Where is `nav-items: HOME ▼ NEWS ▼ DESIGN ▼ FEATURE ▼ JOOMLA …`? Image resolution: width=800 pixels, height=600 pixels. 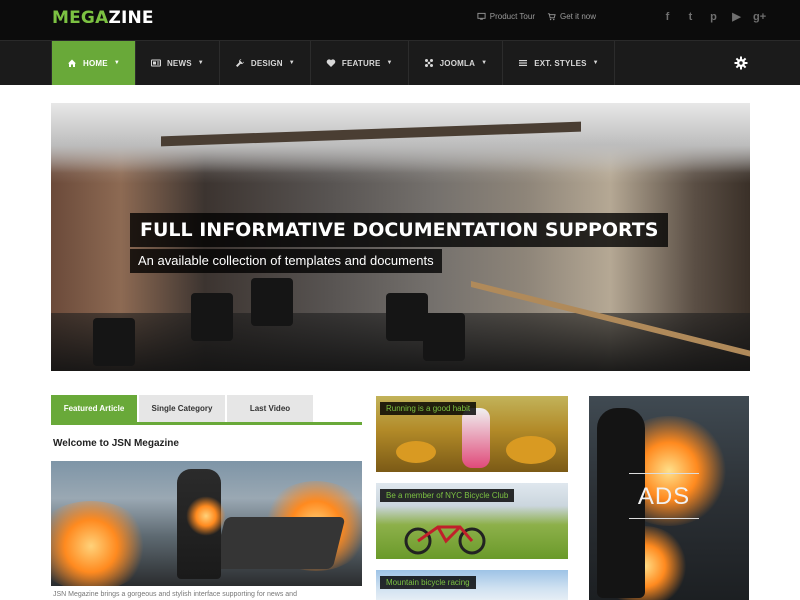 nav-items: HOME ▼ NEWS ▼ DESIGN ▼ FEATURE ▼ JOOMLA … is located at coordinates (333, 63).